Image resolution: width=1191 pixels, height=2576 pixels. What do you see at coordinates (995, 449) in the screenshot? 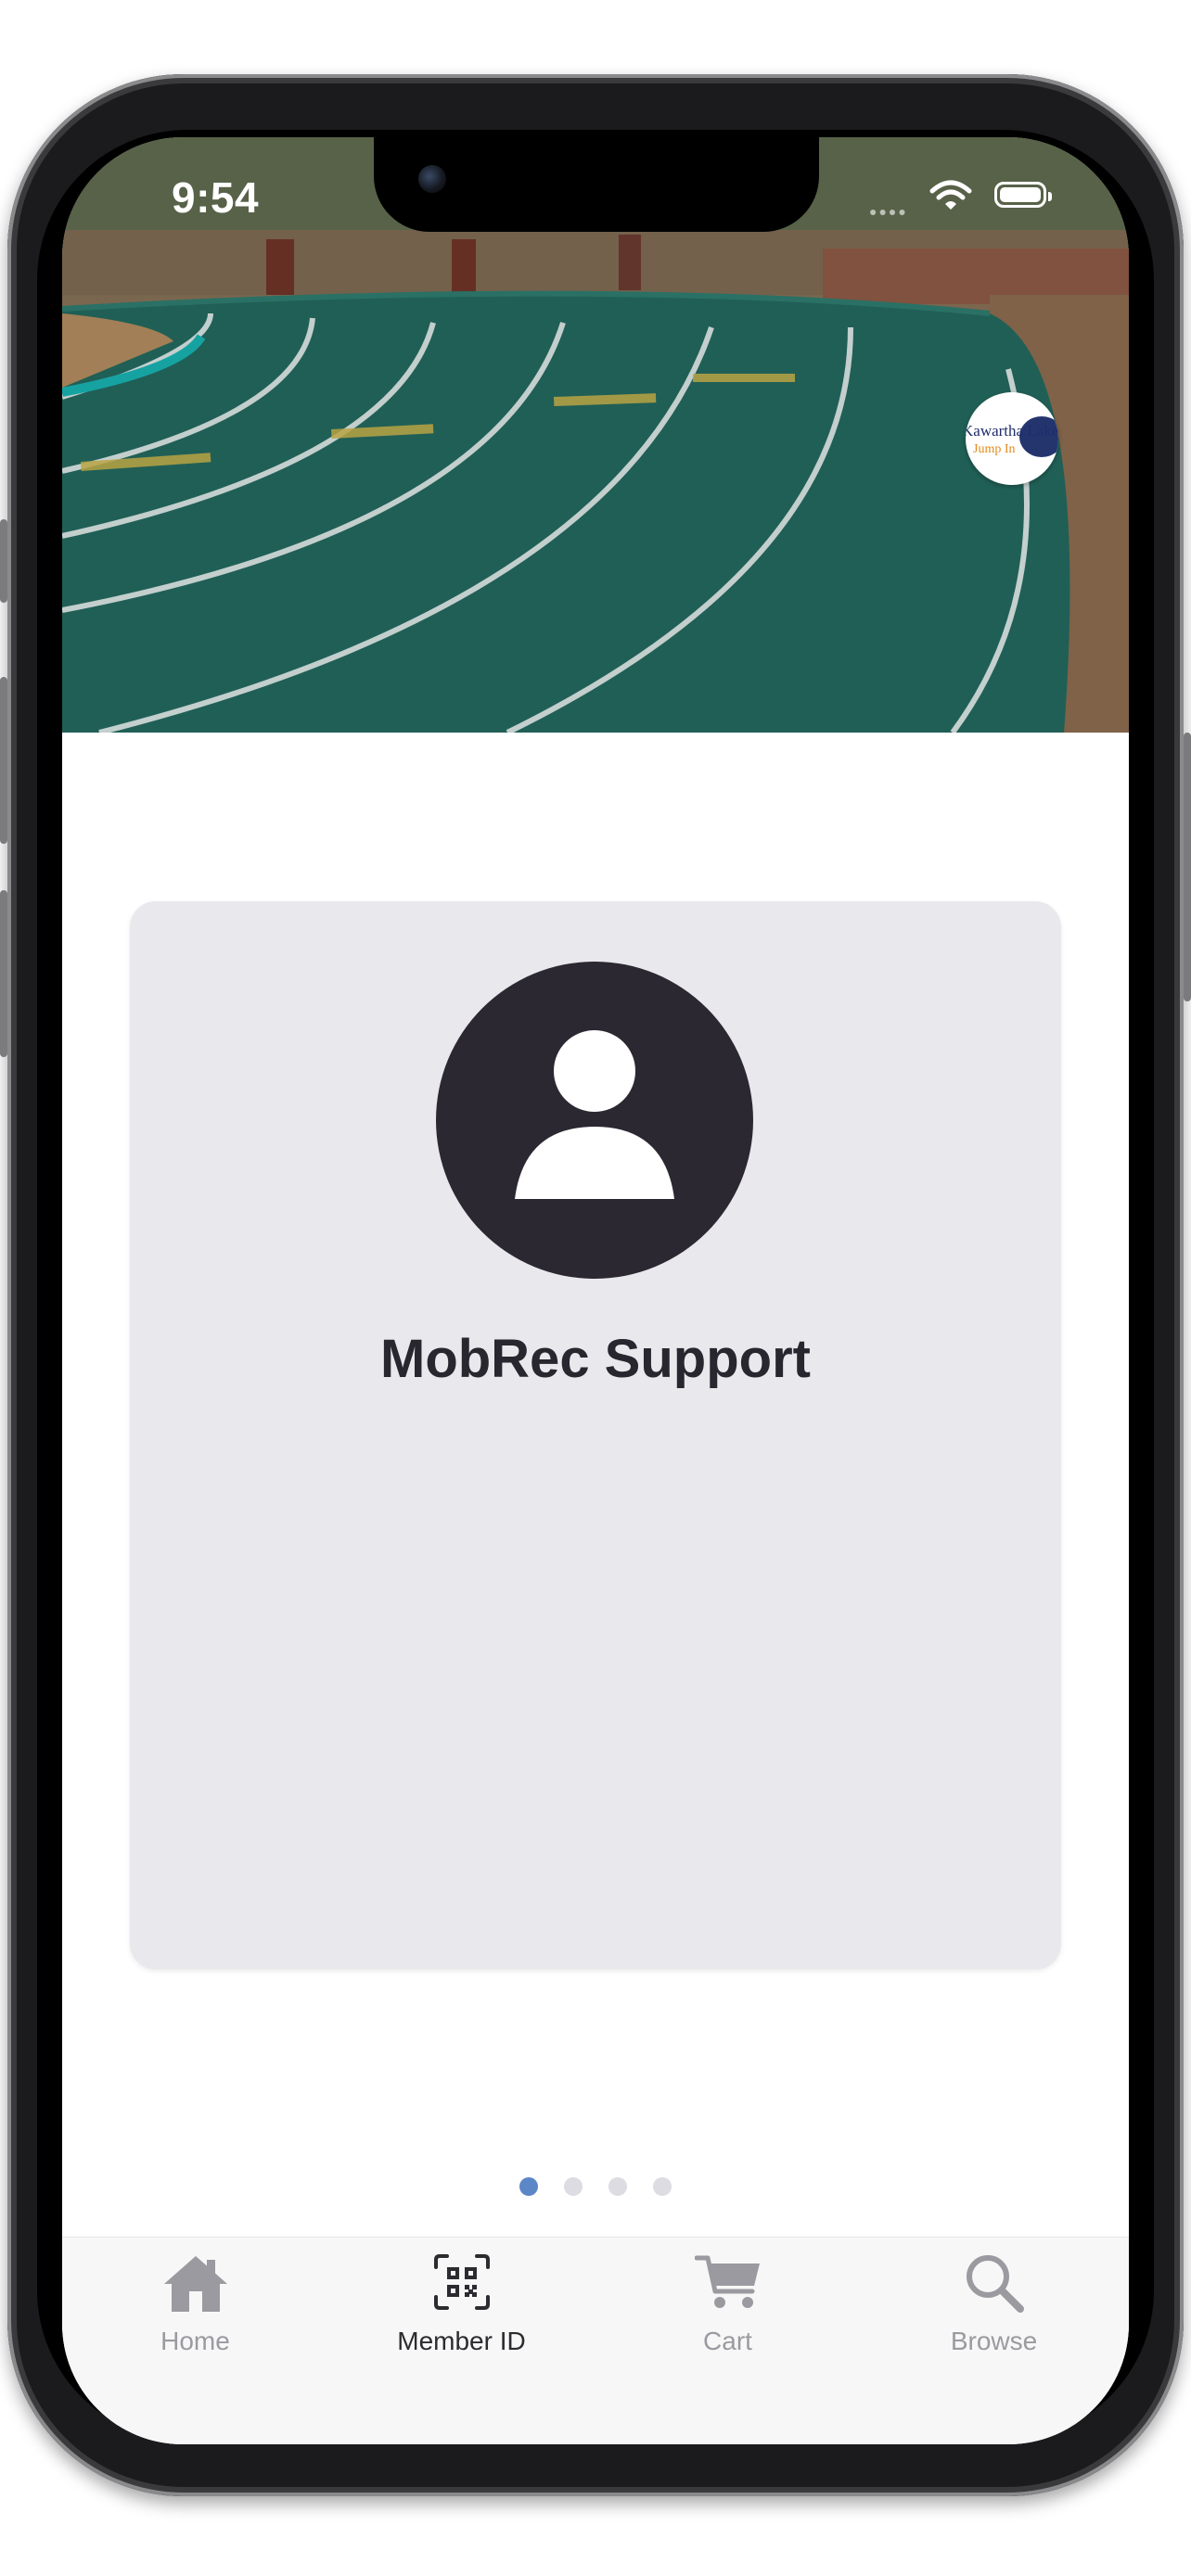
I see `logo-text-bottom: Jump In` at bounding box center [995, 449].